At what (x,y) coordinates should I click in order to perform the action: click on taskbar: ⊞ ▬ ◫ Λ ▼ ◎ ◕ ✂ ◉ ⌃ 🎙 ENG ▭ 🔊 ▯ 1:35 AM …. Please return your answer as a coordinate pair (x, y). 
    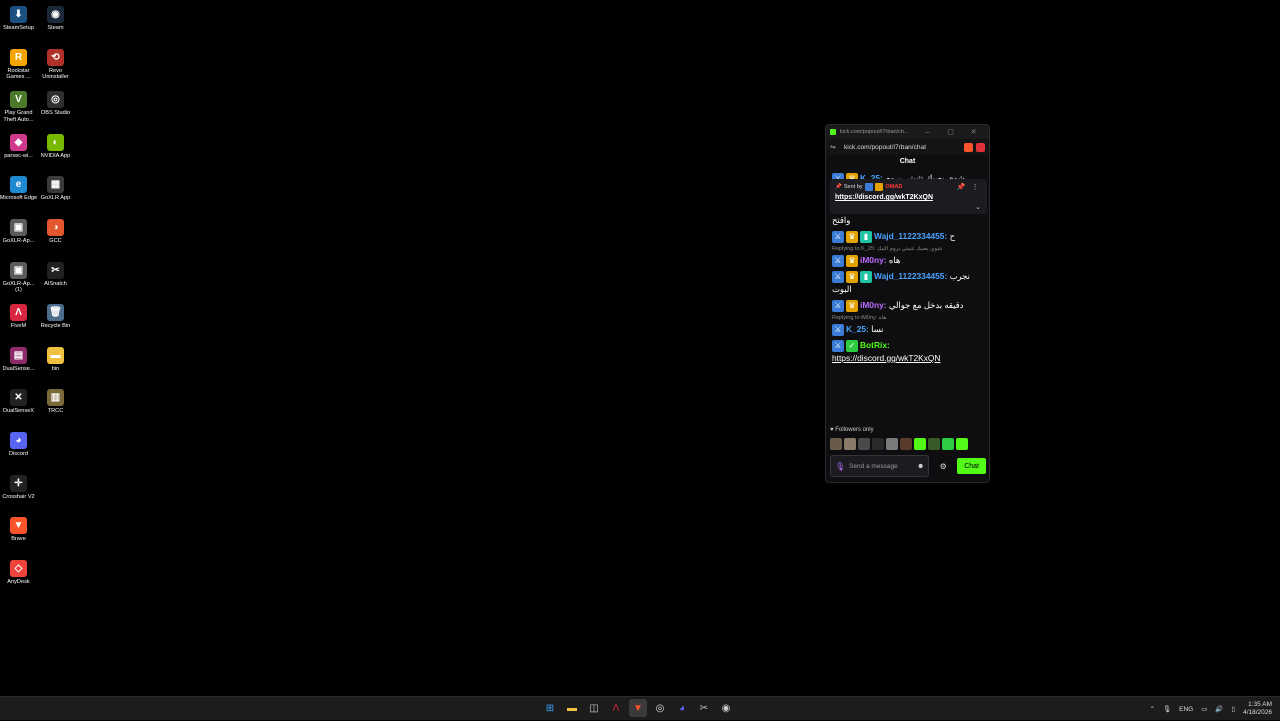
    Looking at the image, I should click on (640, 708).